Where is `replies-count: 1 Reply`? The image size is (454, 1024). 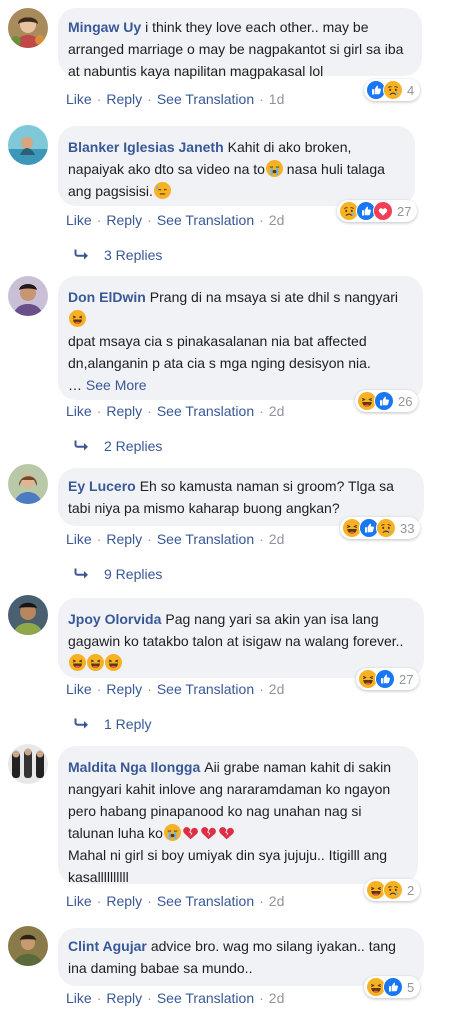
replies-count: 1 Reply is located at coordinates (128, 724).